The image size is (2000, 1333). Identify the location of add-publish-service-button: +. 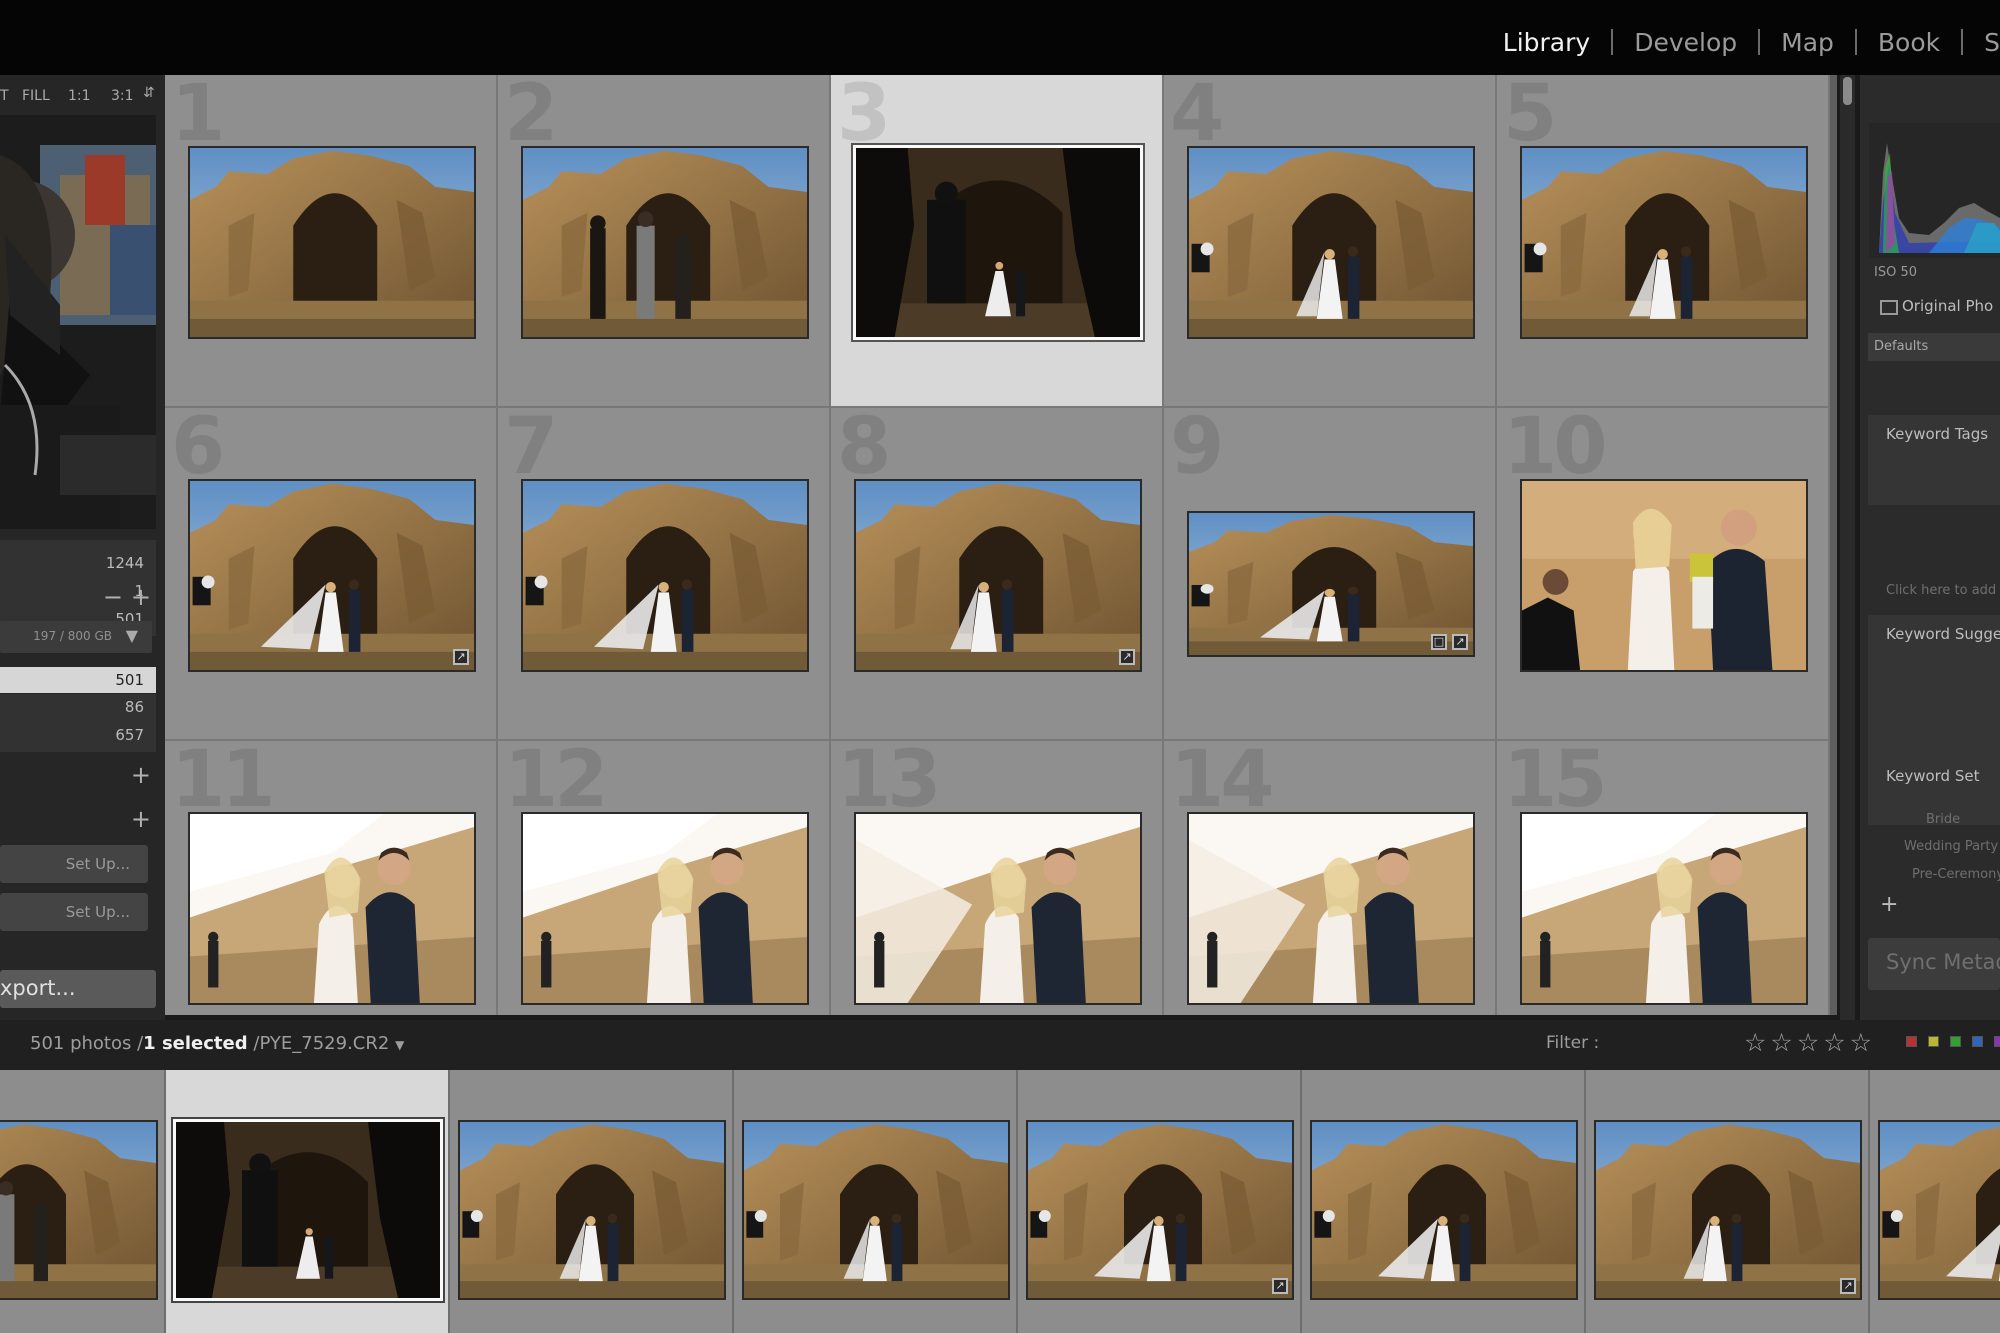
(141, 819).